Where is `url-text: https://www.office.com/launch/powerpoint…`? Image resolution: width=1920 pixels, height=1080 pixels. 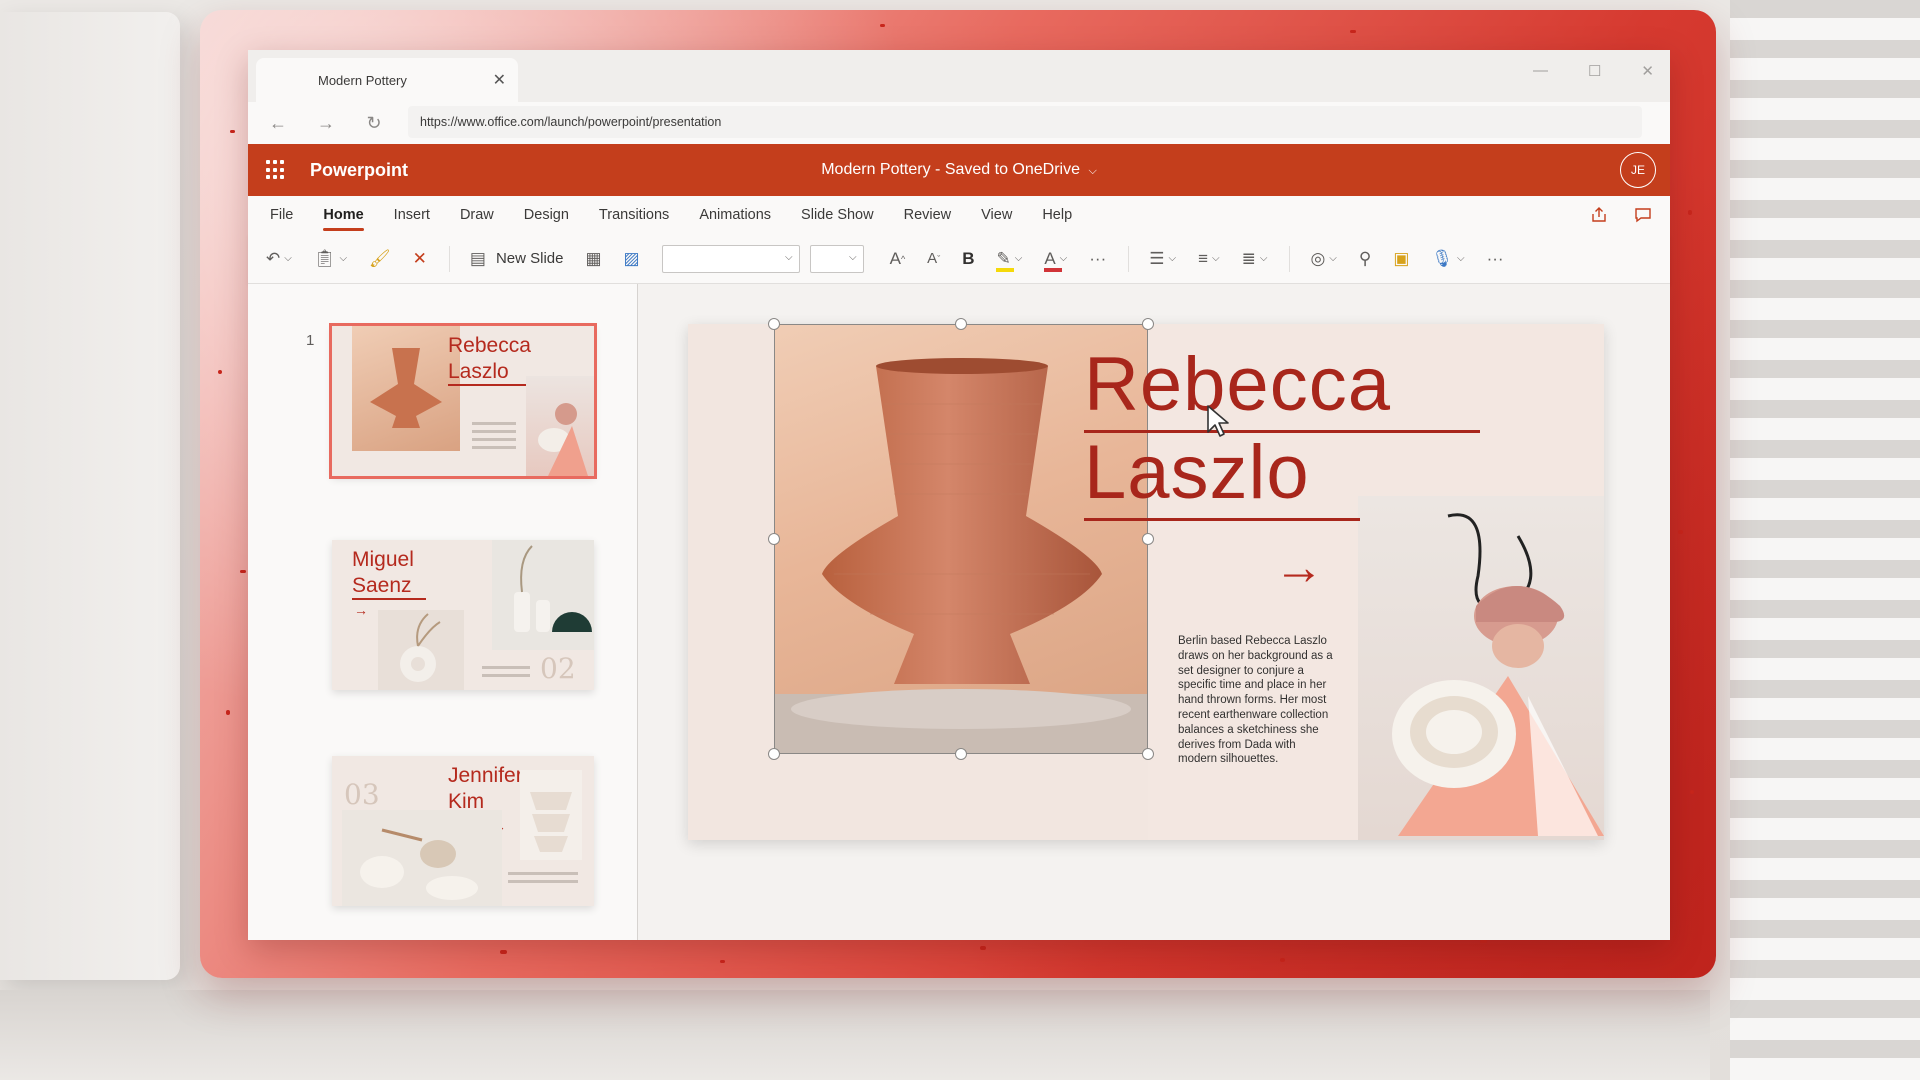
url-text: https://www.office.com/launch/powerpoint… is located at coordinates (571, 122).